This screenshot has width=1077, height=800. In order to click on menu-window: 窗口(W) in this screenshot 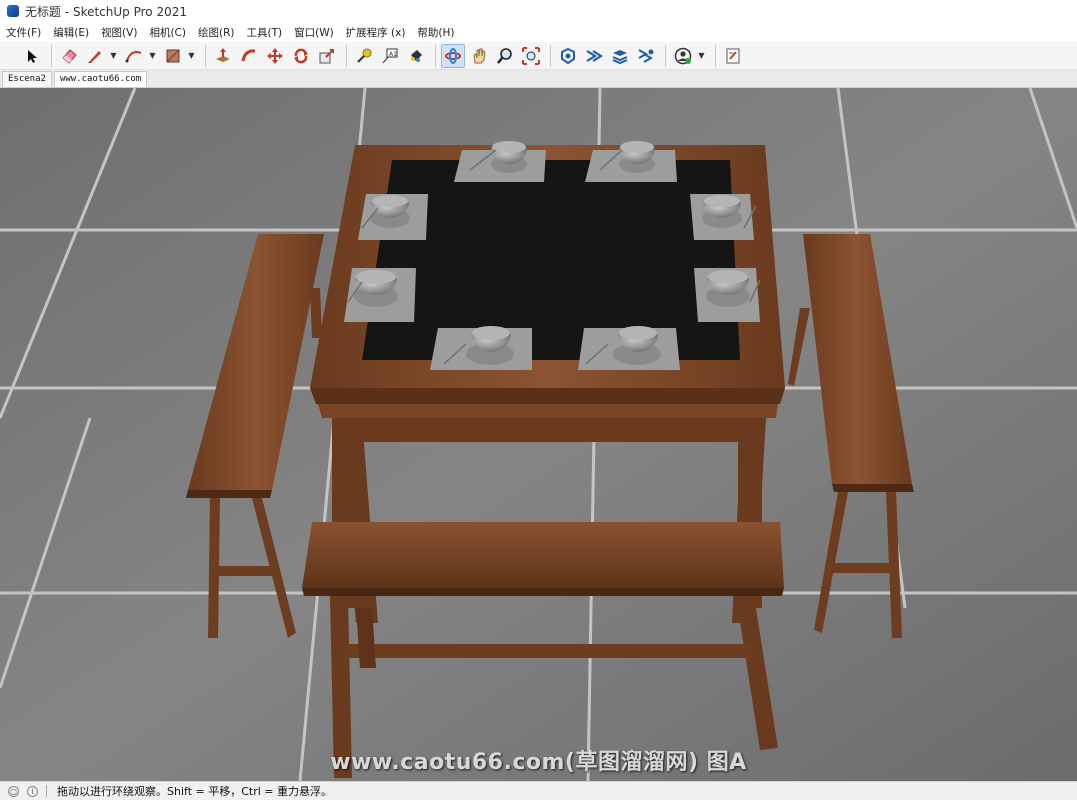, I will do `click(314, 32)`.